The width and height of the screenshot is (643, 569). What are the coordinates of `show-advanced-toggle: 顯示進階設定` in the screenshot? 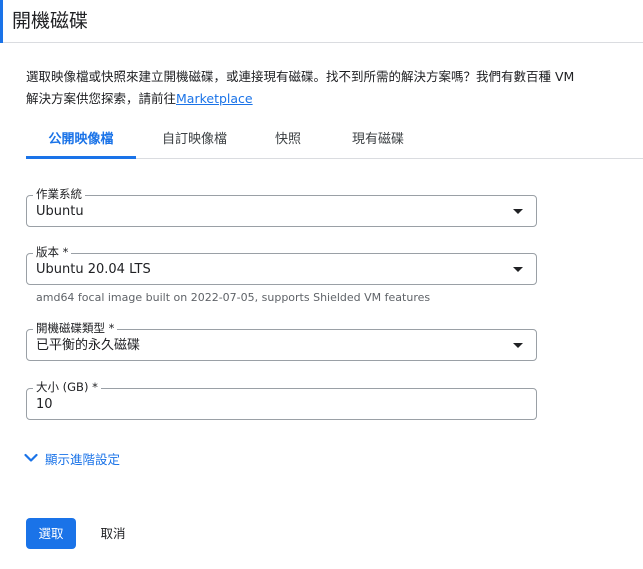 It's located at (72, 458).